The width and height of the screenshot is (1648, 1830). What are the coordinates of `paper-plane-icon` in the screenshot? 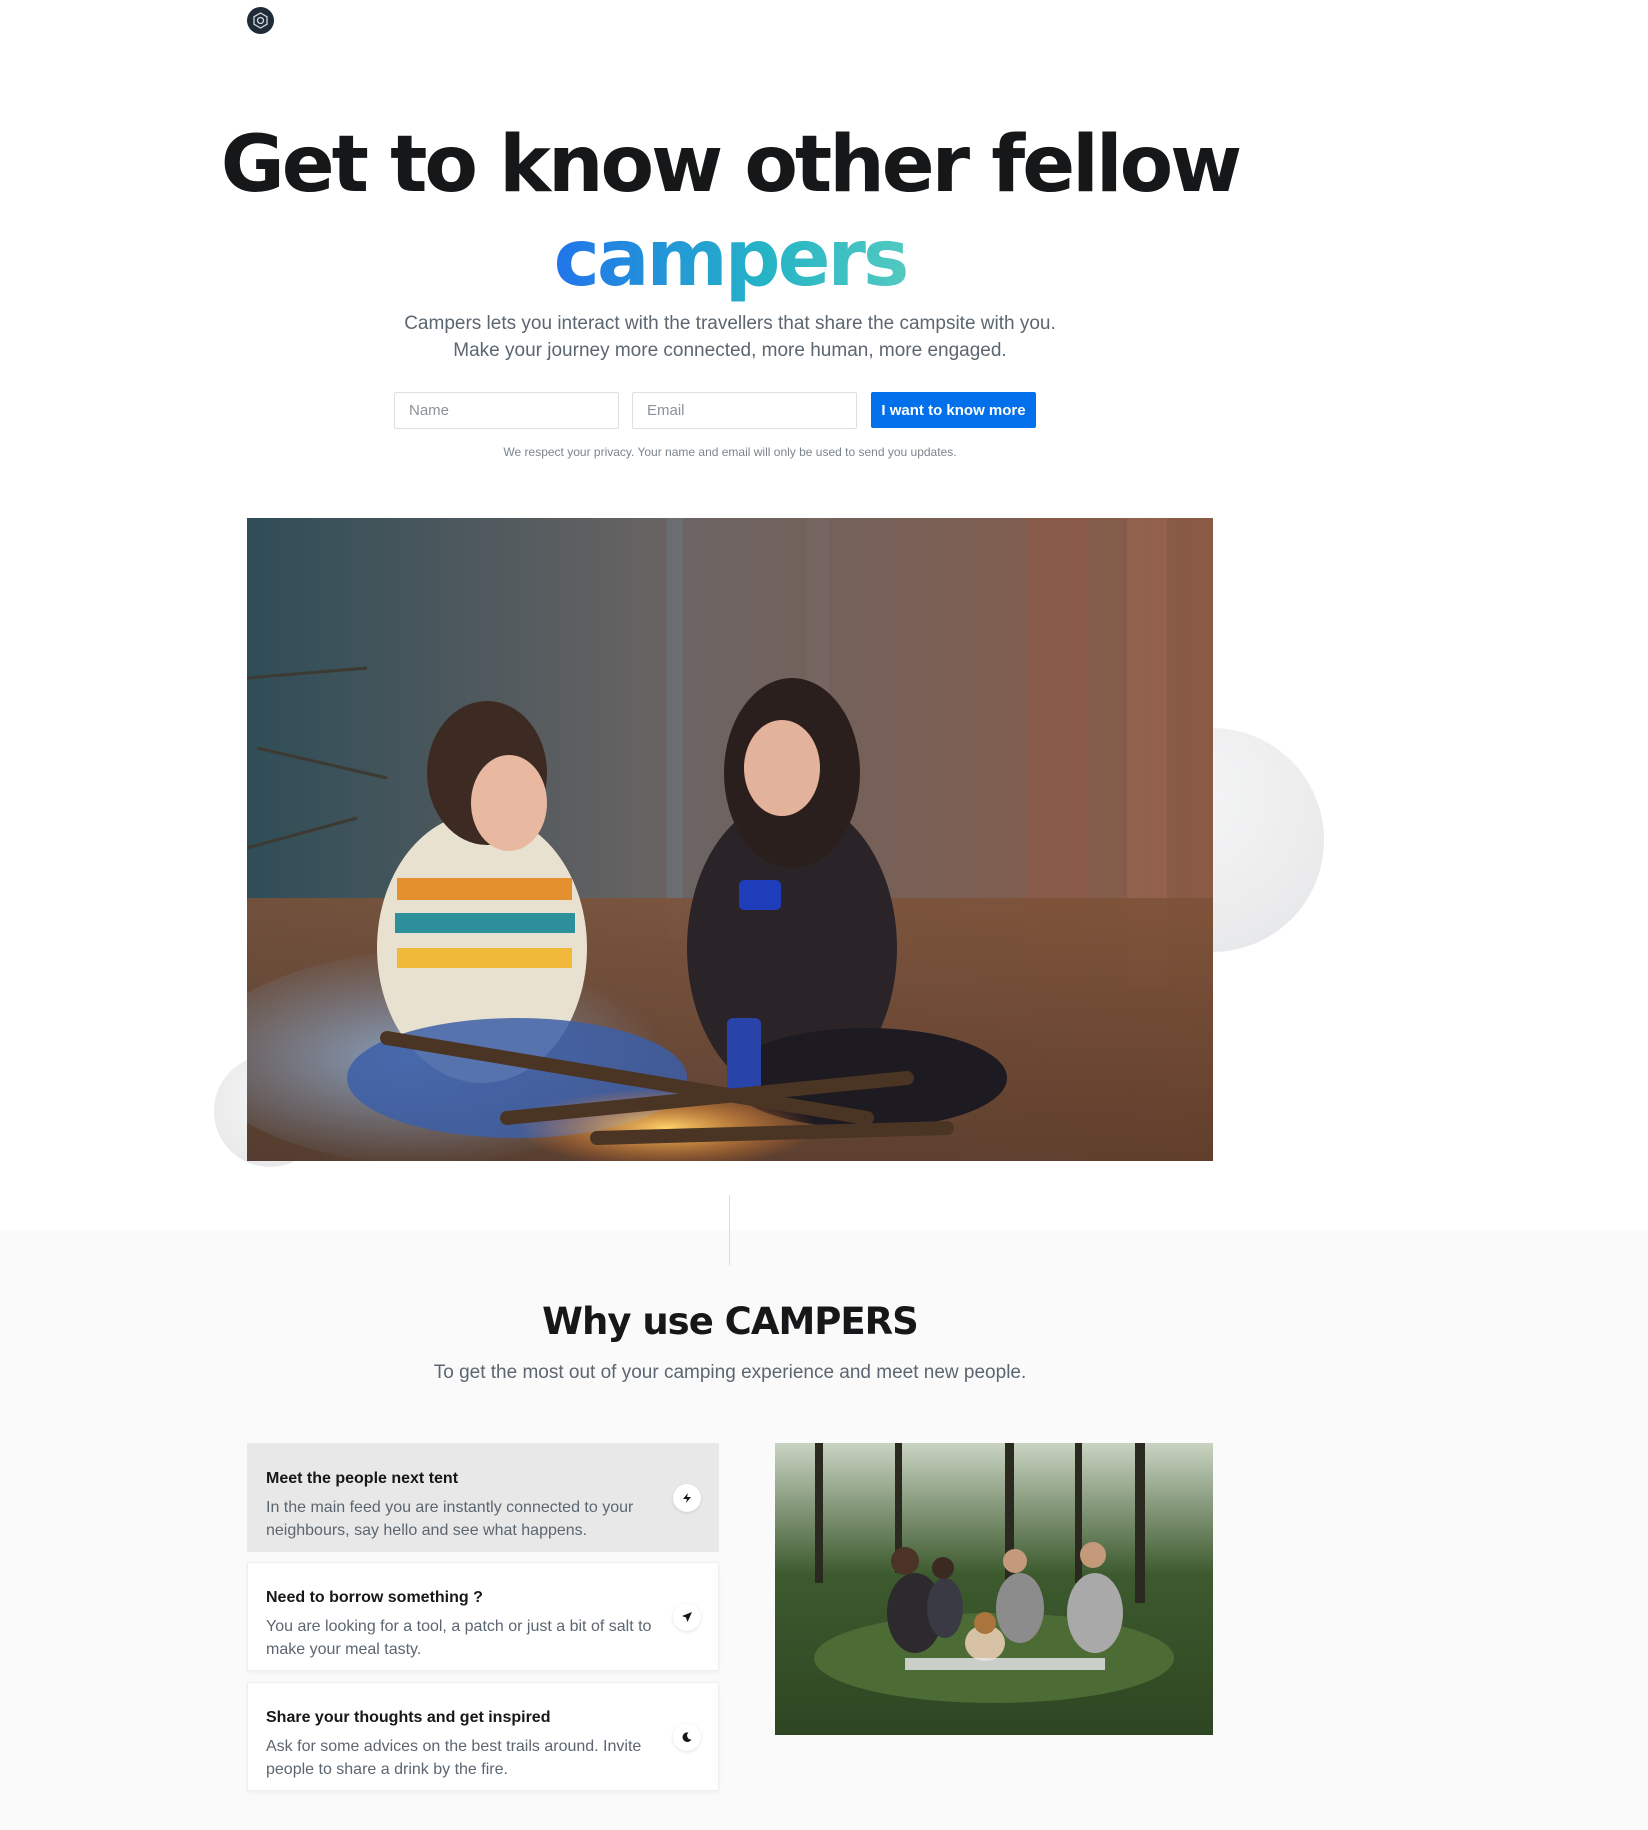 It's located at (687, 1617).